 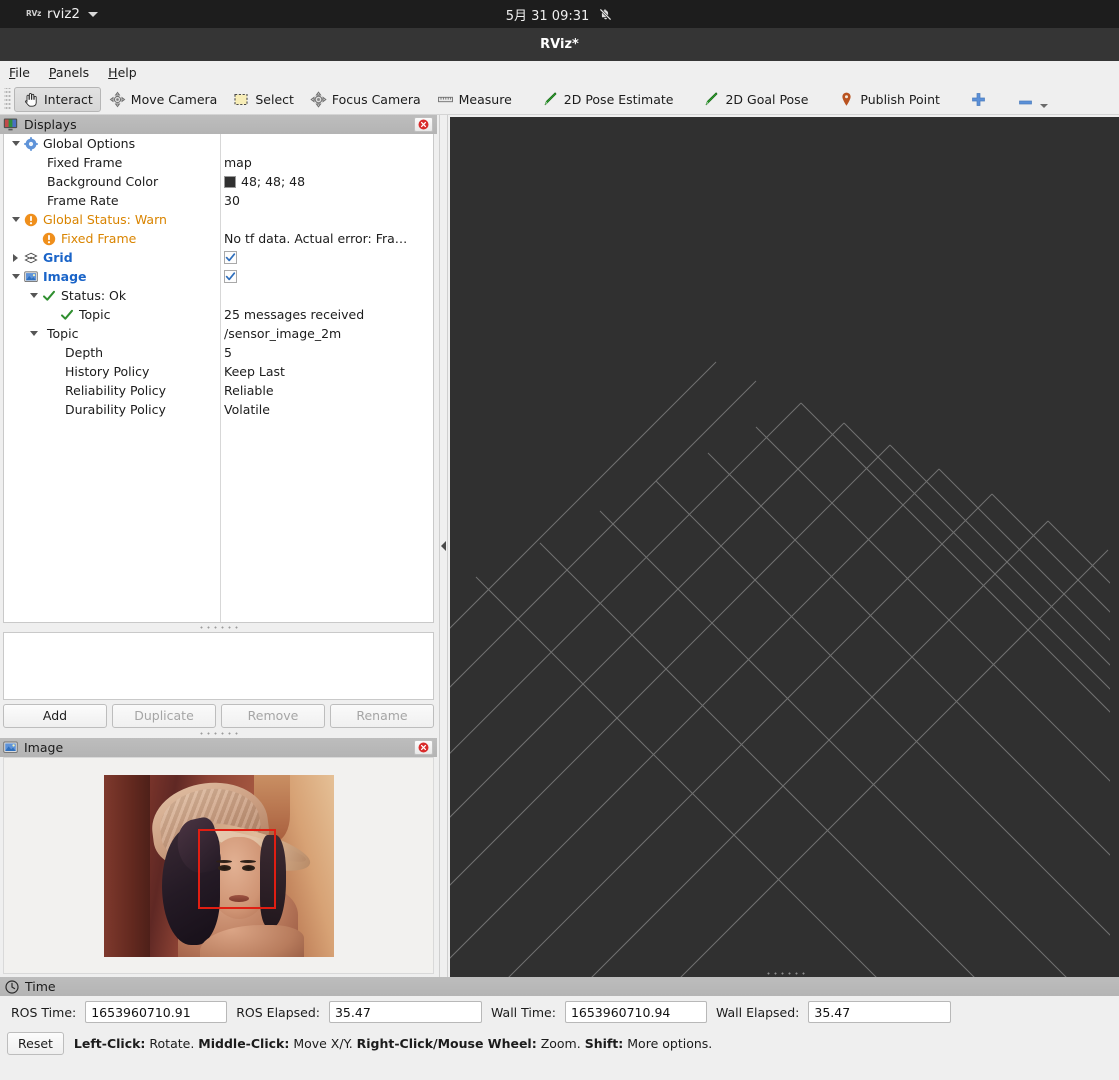 What do you see at coordinates (57, 99) in the screenshot?
I see `tool-interact: Interact` at bounding box center [57, 99].